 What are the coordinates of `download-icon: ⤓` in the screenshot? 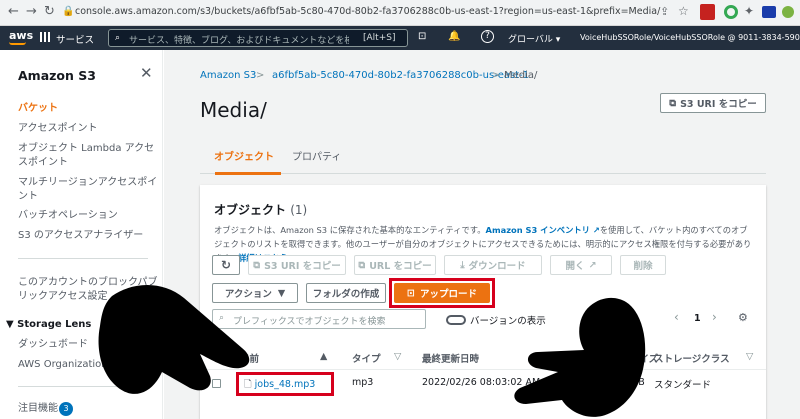 It's located at (462, 265).